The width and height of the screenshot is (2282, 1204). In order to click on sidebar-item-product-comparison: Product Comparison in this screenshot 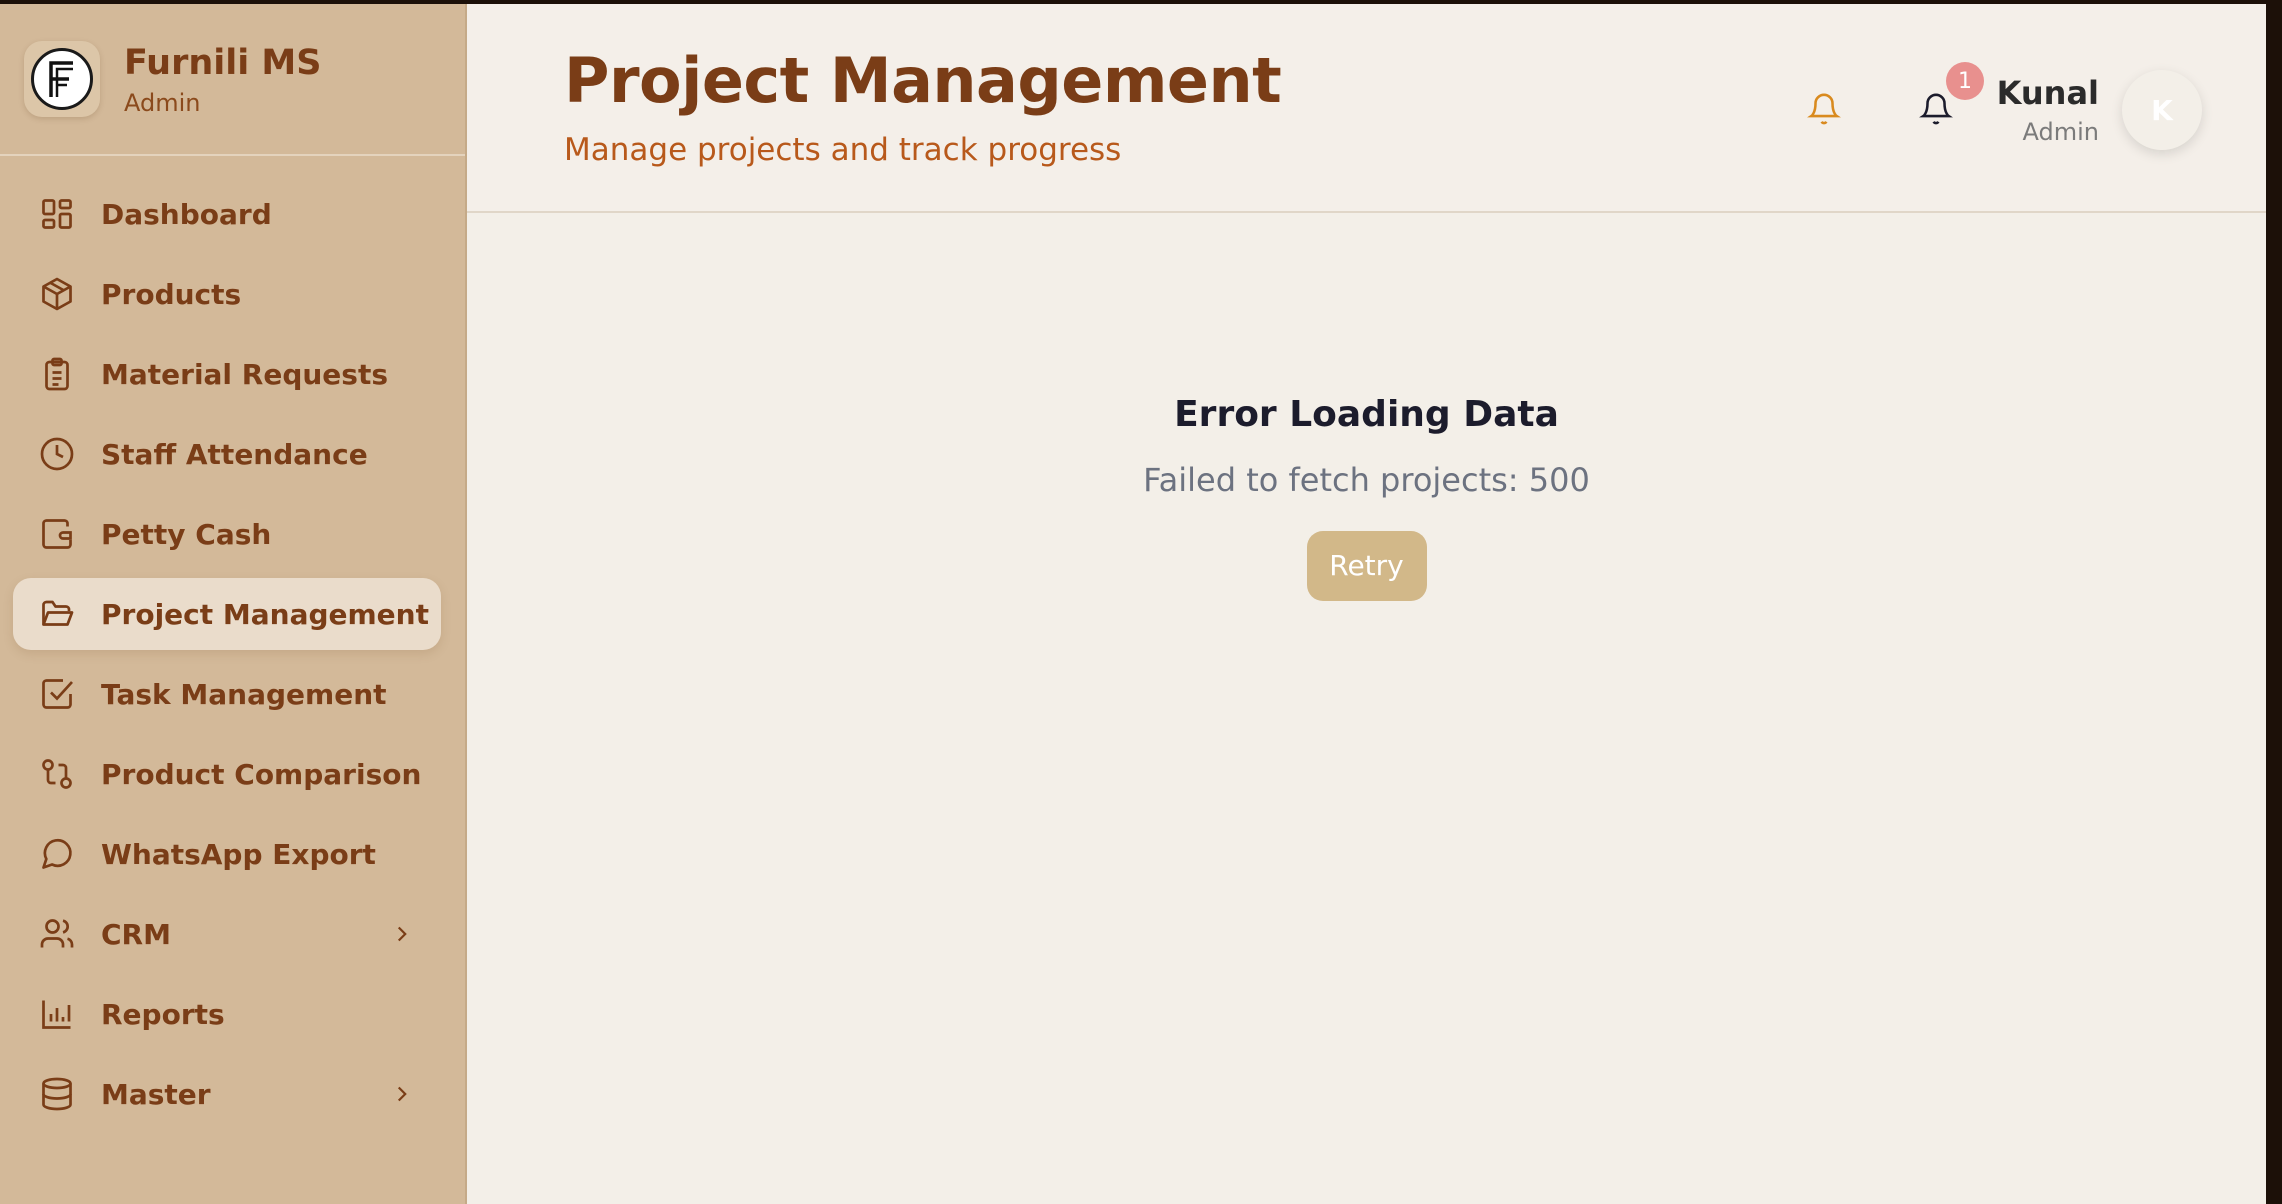, I will do `click(227, 774)`.